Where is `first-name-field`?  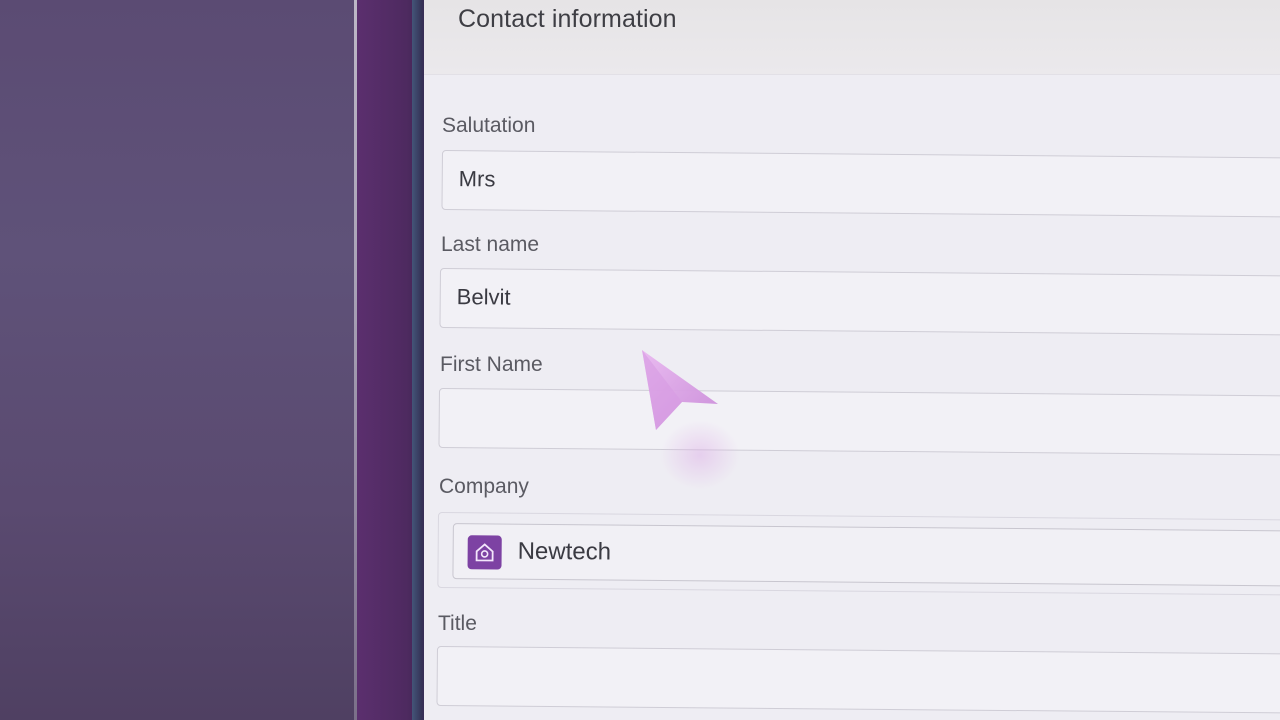 first-name-field is located at coordinates (859, 422).